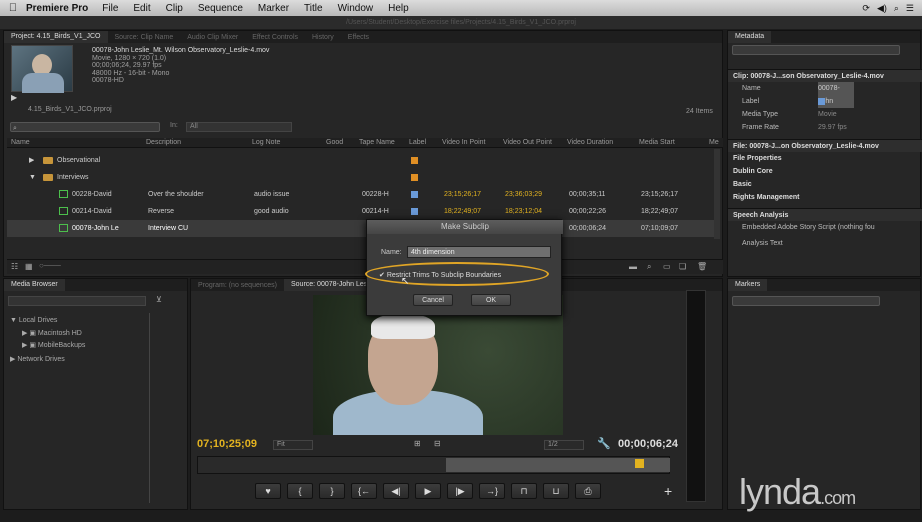 The width and height of the screenshot is (922, 522). Describe the element at coordinates (463, 143) in the screenshot. I see `col-video-in: Video In Point` at that location.